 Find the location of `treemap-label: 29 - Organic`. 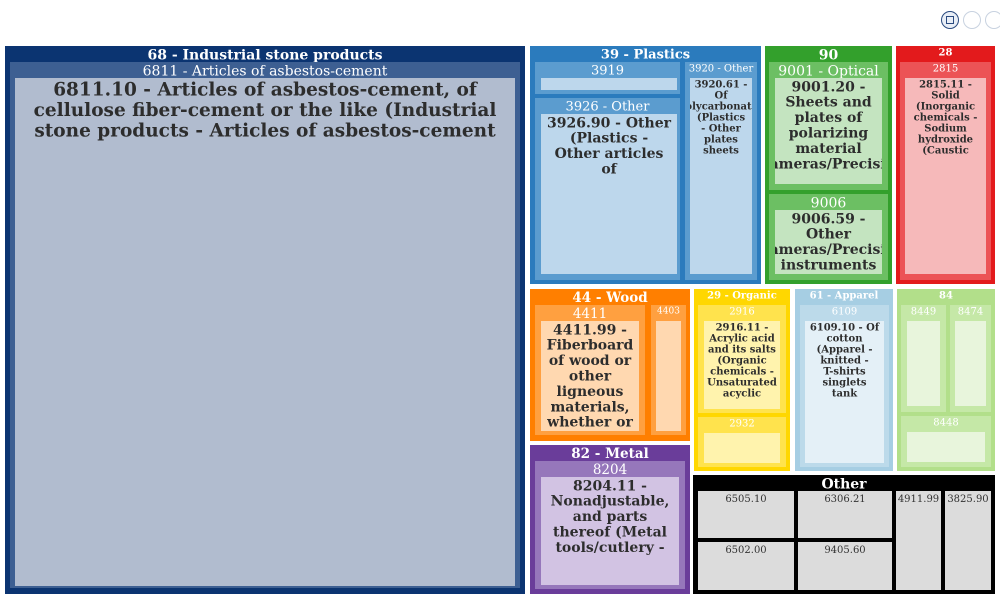

treemap-label: 29 - Organic is located at coordinates (742, 296).